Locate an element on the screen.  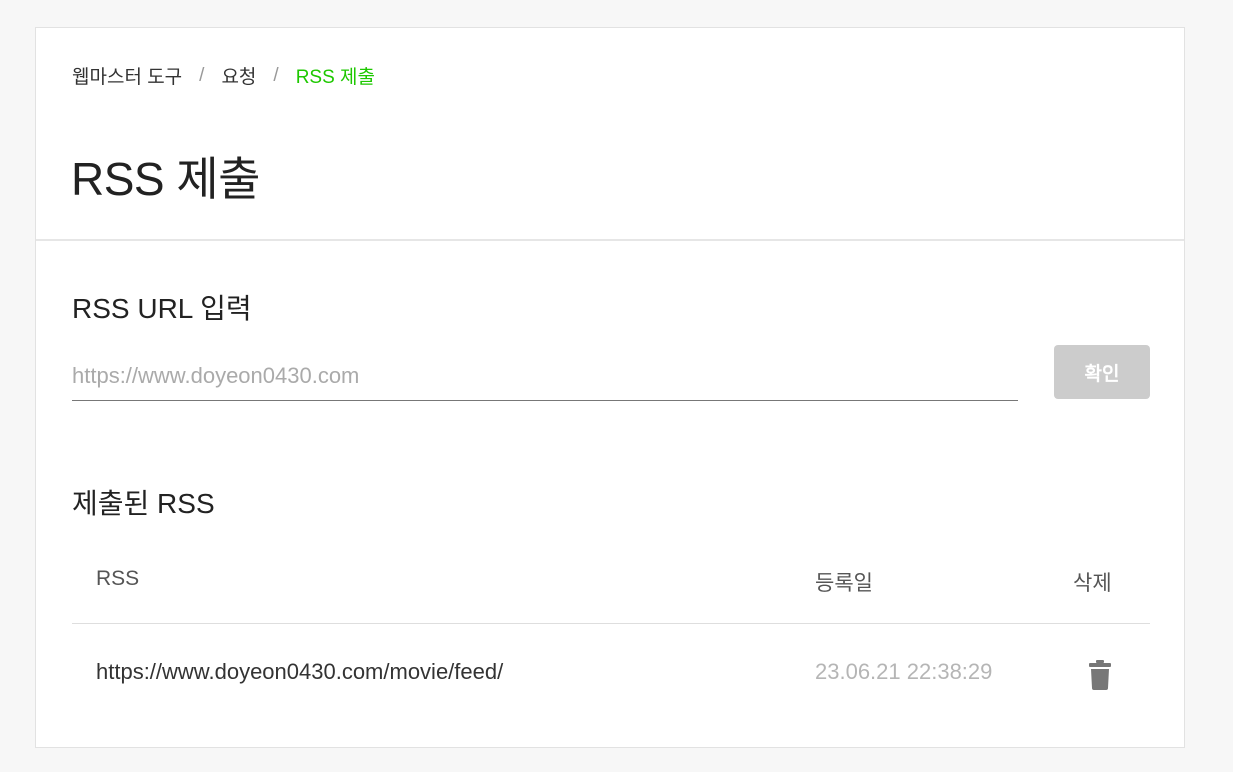
breadcrumb-item-rss-submit: RSS 제출 is located at coordinates (335, 77).